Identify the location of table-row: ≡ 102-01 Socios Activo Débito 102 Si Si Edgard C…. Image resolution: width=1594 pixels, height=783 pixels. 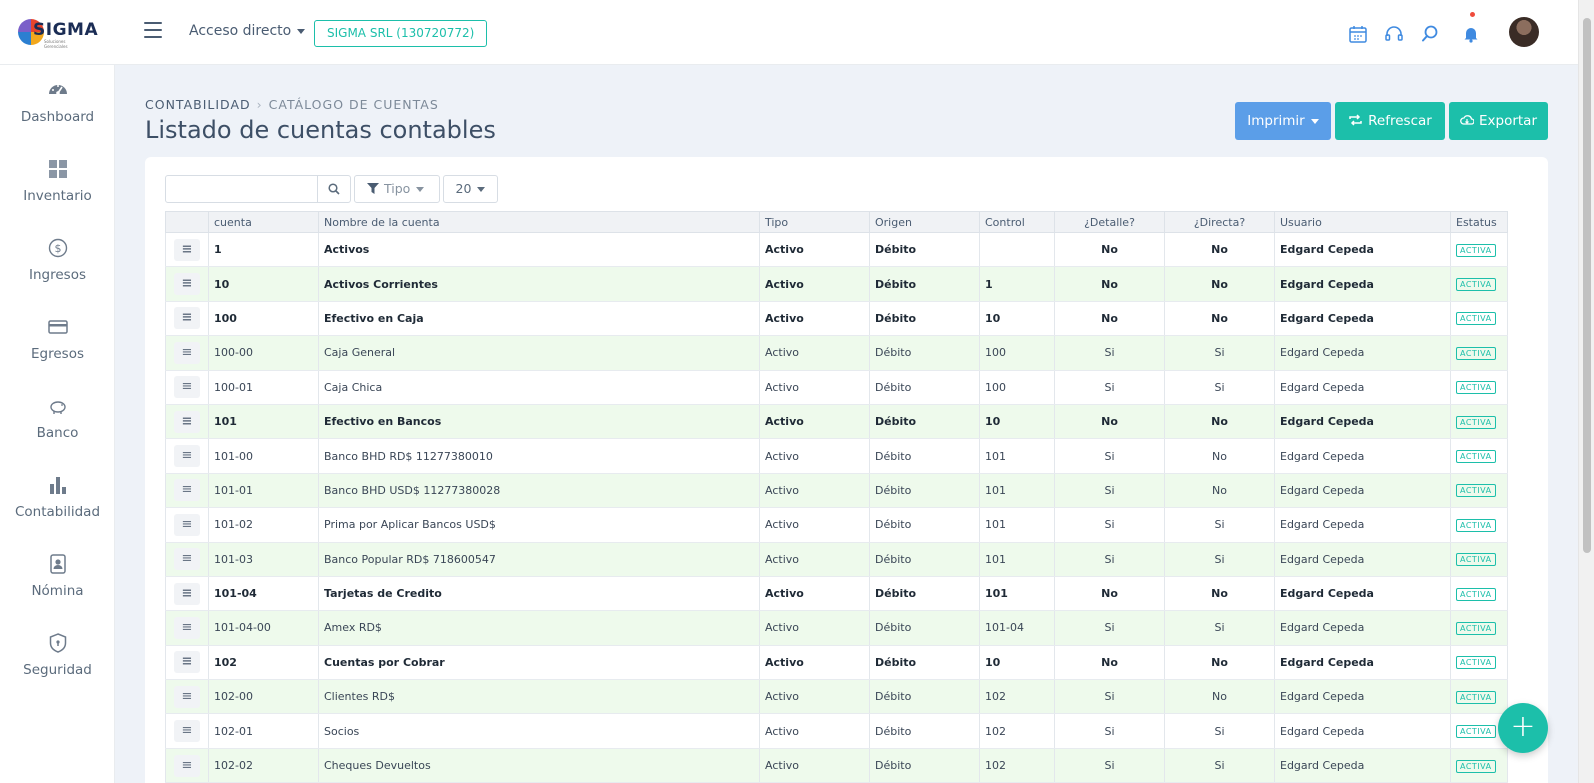
(836, 731).